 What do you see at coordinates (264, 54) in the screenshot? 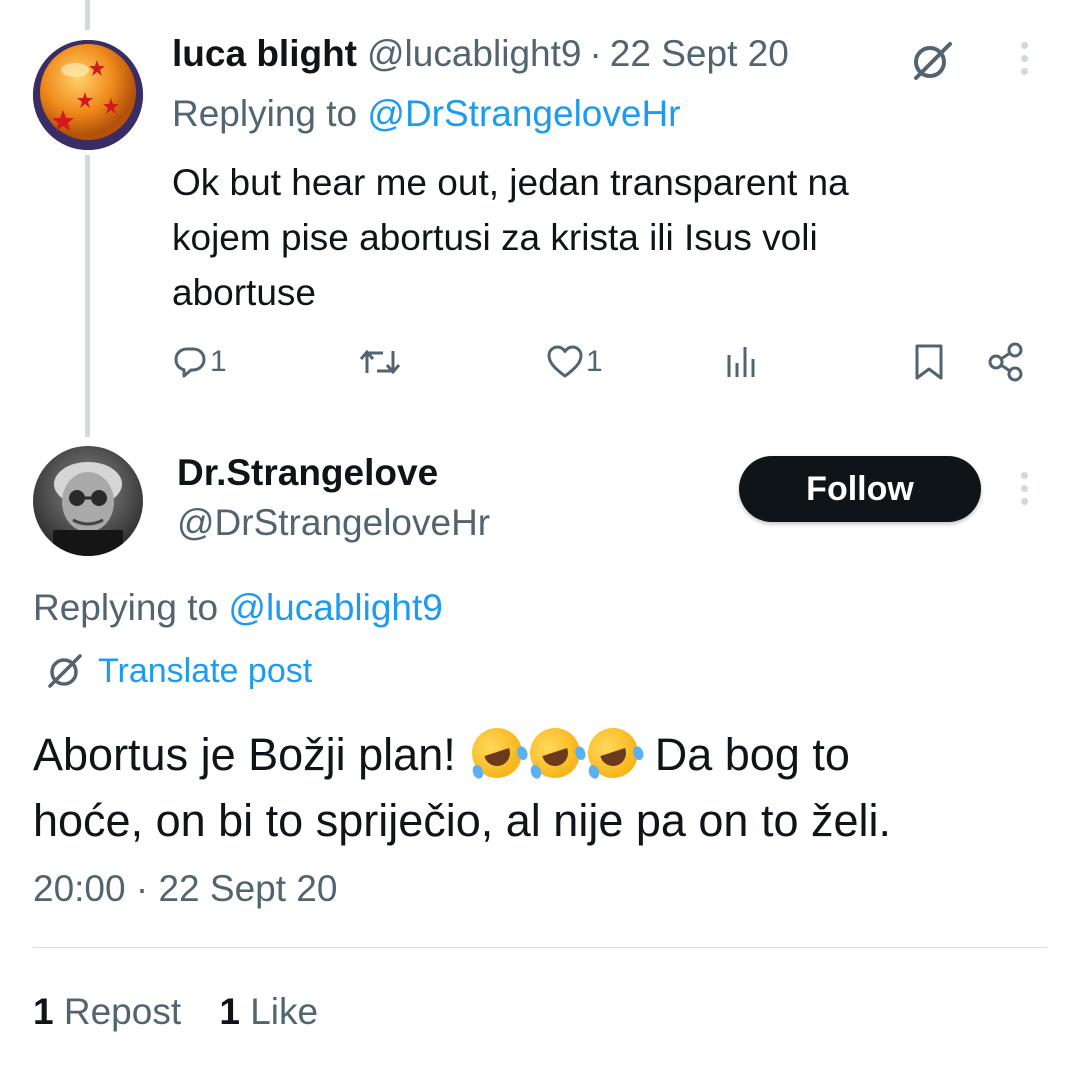
I see `author-name: luca blight` at bounding box center [264, 54].